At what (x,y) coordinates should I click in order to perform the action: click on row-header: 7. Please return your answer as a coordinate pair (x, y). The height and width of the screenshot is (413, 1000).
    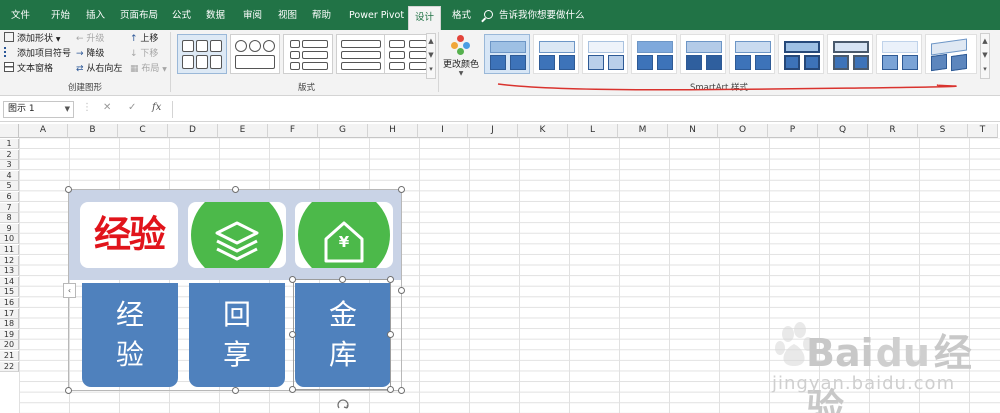
    Looking at the image, I should click on (9, 207).